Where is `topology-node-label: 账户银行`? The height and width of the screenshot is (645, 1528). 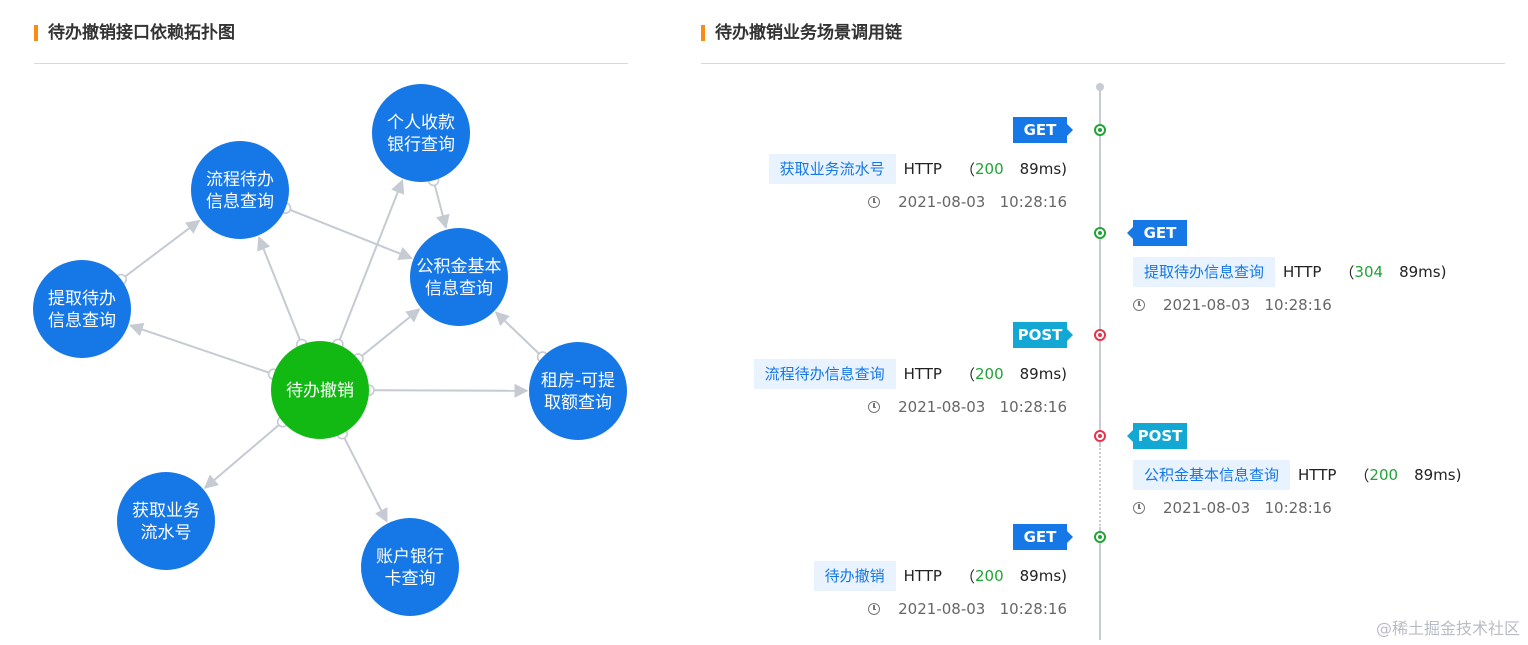 topology-node-label: 账户银行 is located at coordinates (410, 557).